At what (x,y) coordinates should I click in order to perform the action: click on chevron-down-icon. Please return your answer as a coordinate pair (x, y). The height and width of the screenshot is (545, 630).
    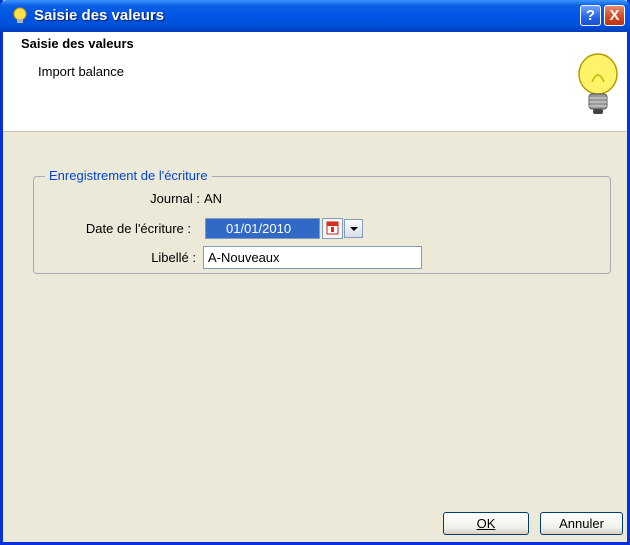
    Looking at the image, I should click on (354, 229).